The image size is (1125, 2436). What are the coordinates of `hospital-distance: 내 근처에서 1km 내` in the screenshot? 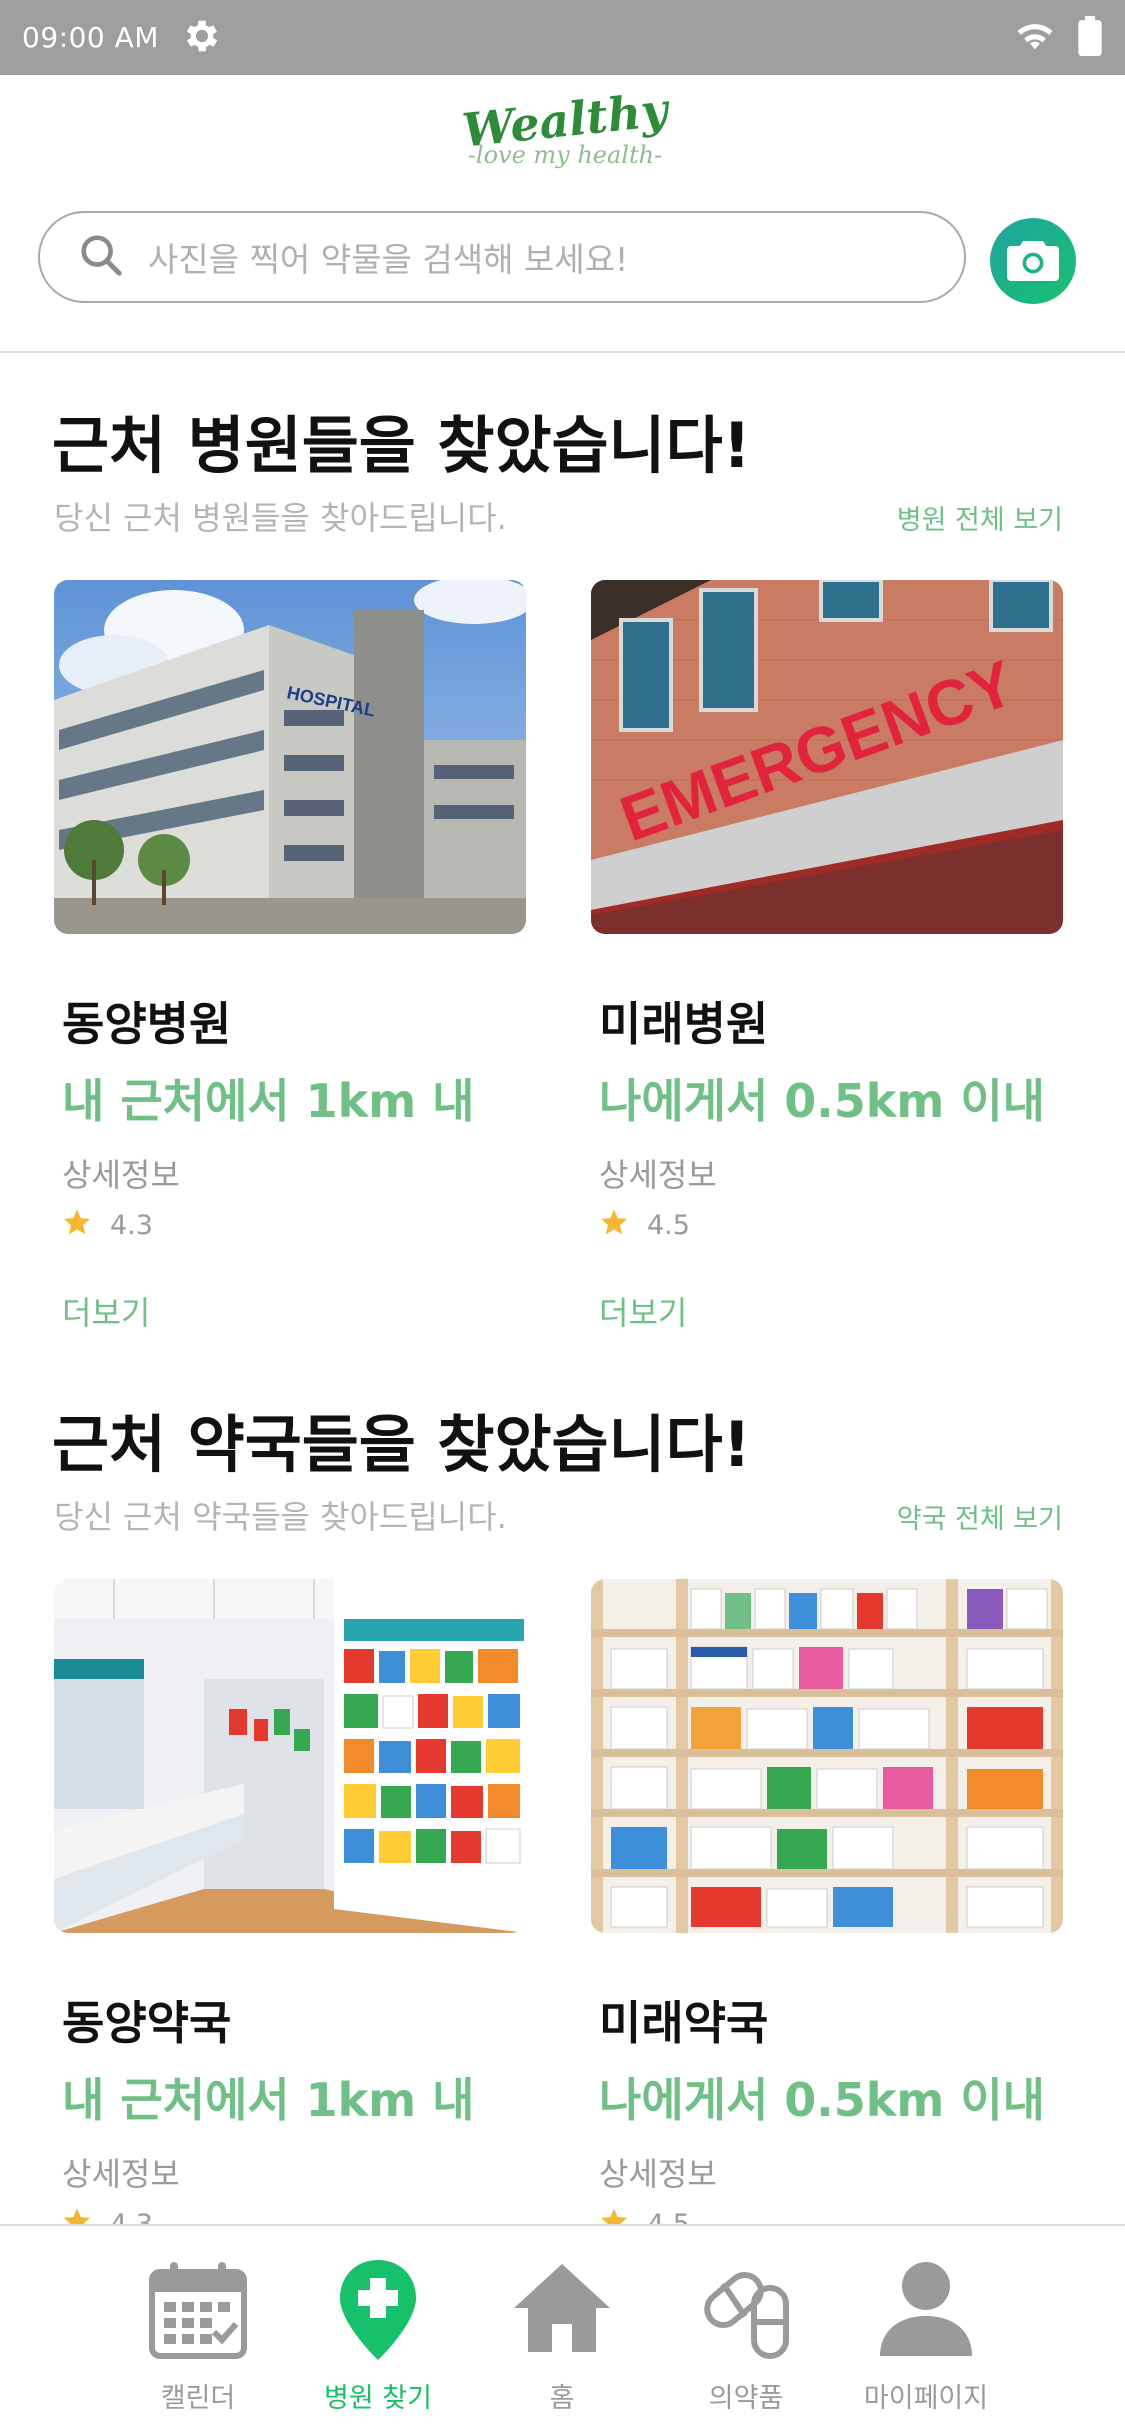 It's located at (268, 1101).